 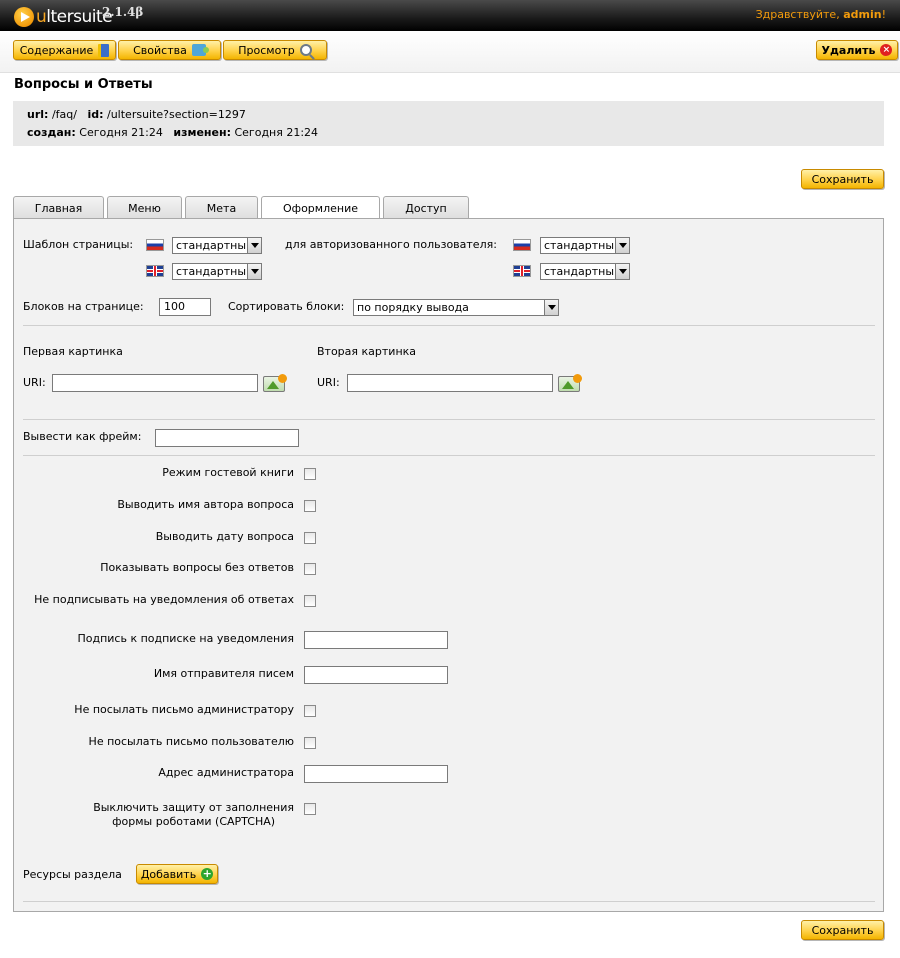 What do you see at coordinates (217, 245) in the screenshot?
I see `template-select-ru: стандартный` at bounding box center [217, 245].